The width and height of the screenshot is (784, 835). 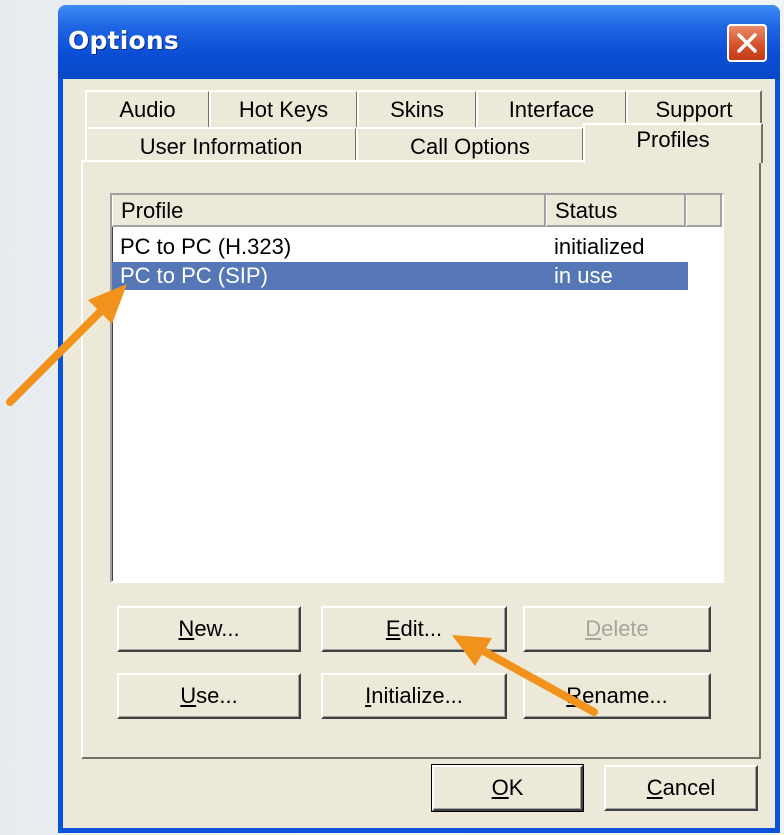 What do you see at coordinates (673, 139) in the screenshot?
I see `tab-label: Profiles` at bounding box center [673, 139].